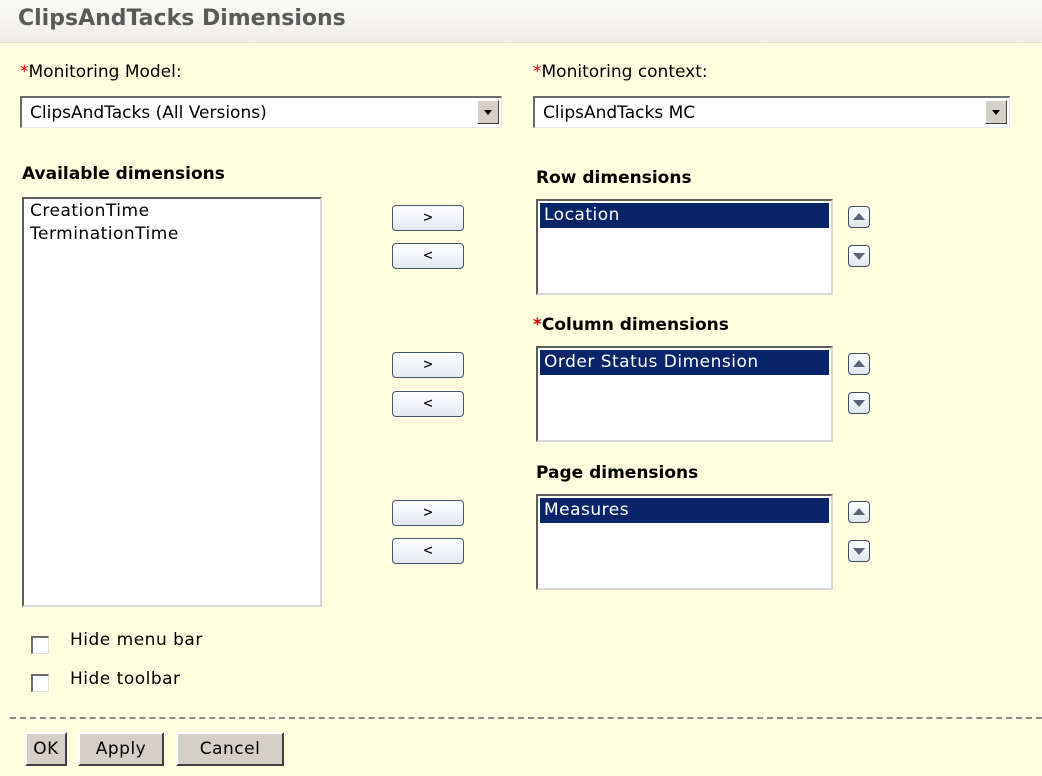 The width and height of the screenshot is (1042, 776). What do you see at coordinates (617, 473) in the screenshot?
I see `page-dimensions-label: Page dimensions` at bounding box center [617, 473].